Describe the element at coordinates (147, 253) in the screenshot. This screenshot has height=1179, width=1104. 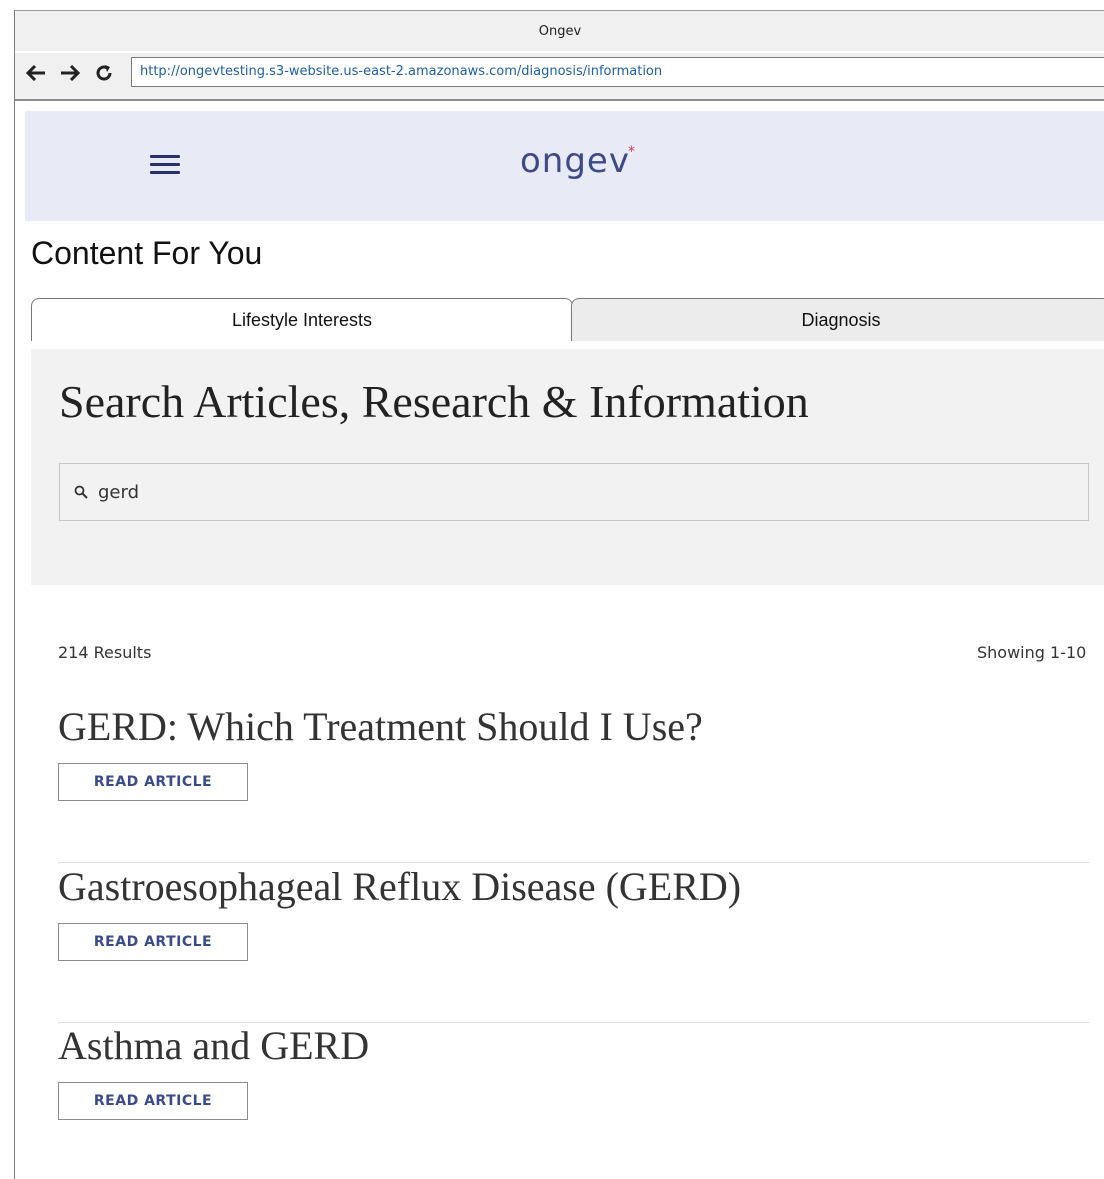
I see `page-title: Content For You` at that location.